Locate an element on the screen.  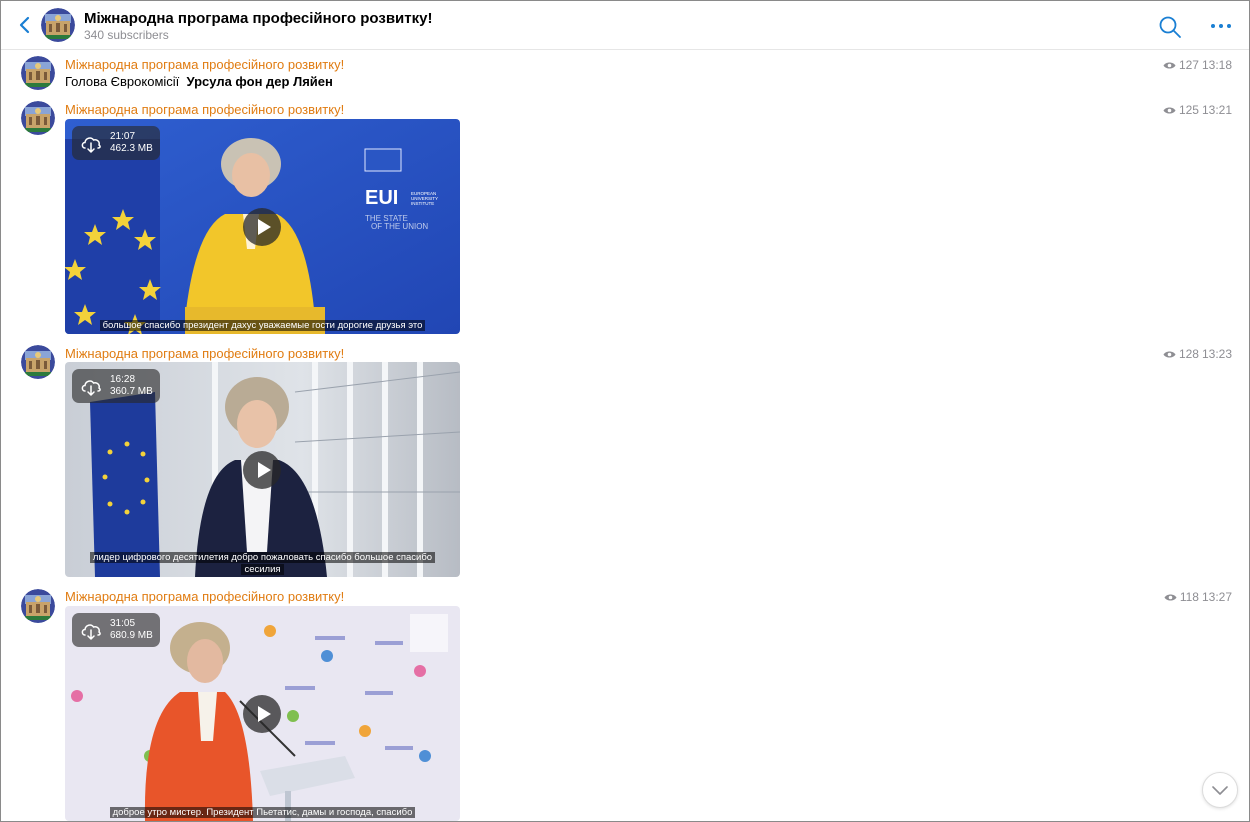
search-button is located at coordinates (1170, 27).